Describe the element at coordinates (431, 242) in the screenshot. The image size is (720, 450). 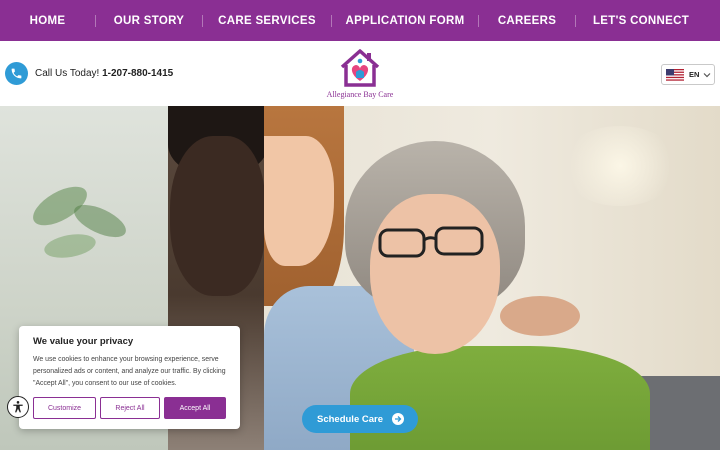
I see `glasses-image` at that location.